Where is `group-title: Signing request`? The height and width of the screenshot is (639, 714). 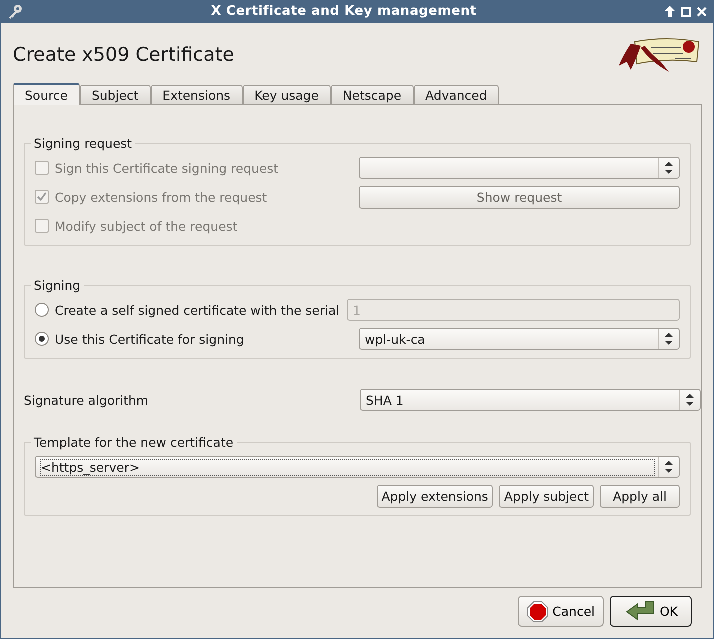 group-title: Signing request is located at coordinates (83, 143).